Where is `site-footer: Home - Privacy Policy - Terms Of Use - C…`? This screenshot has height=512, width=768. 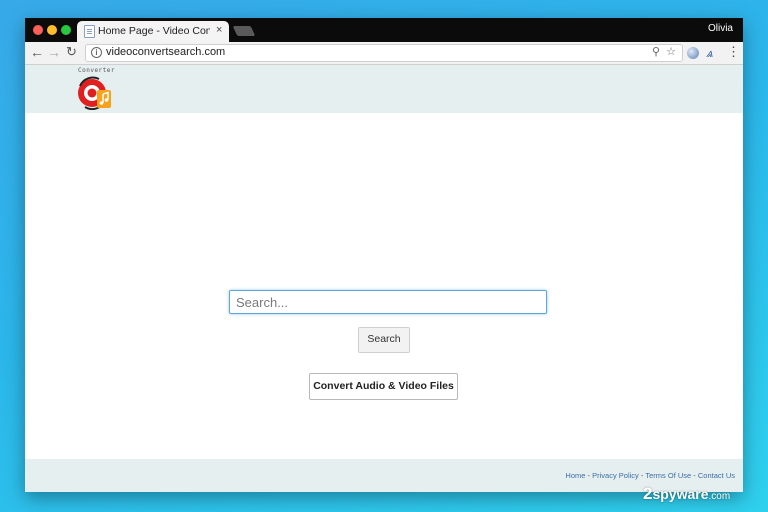 site-footer: Home - Privacy Policy - Terms Of Use - C… is located at coordinates (384, 475).